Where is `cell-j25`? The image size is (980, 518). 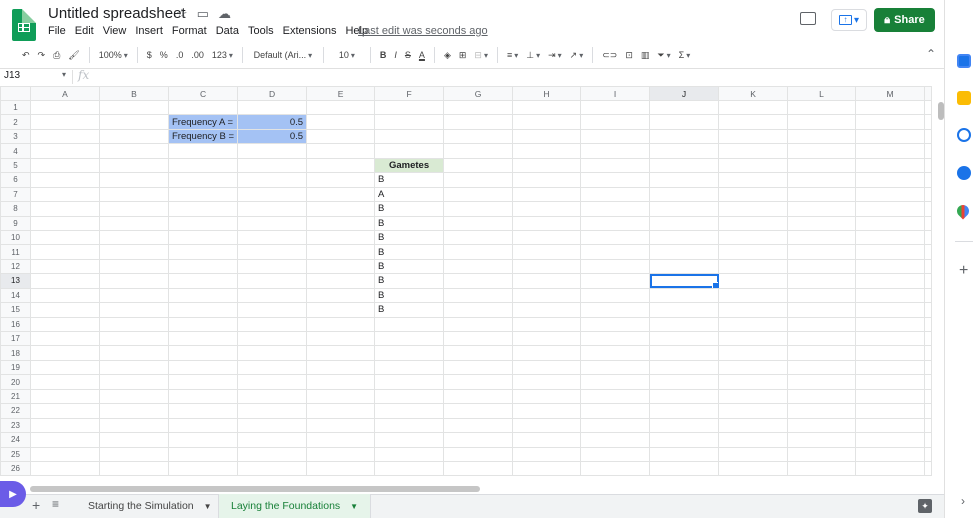 cell-j25 is located at coordinates (684, 454).